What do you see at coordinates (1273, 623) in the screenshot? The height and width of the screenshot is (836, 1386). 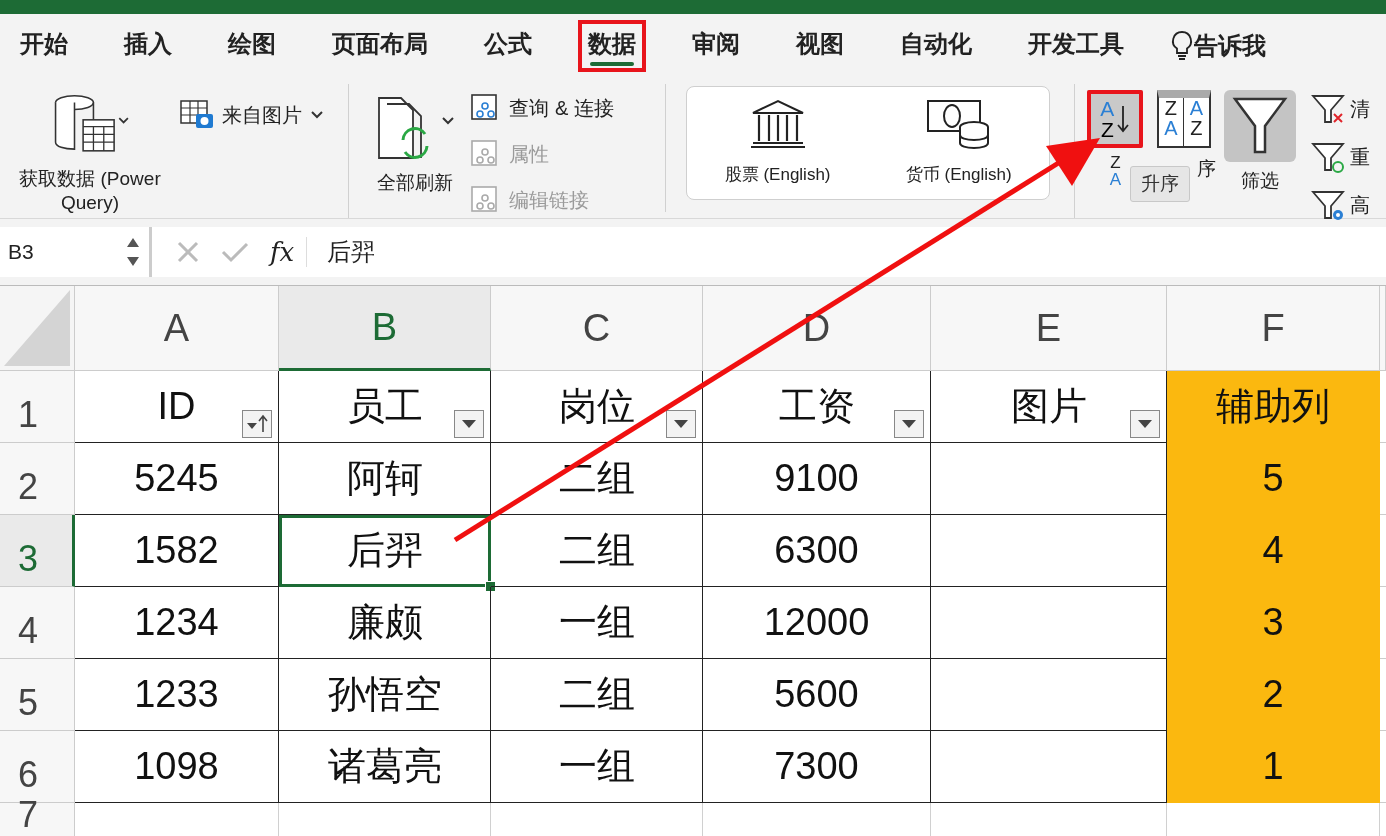 I see `table-cell: 3` at bounding box center [1273, 623].